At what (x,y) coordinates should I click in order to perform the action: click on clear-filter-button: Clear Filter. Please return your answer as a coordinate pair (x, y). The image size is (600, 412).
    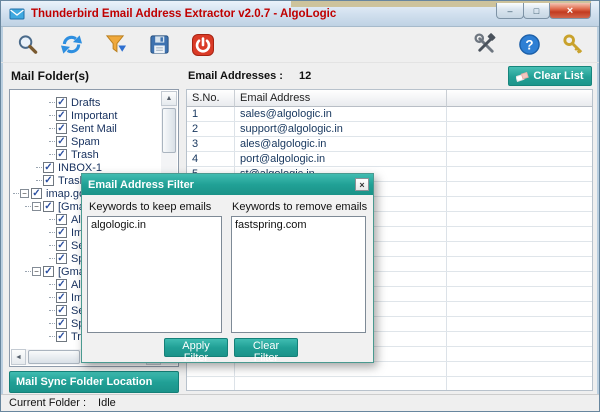
    Looking at the image, I should click on (266, 351).